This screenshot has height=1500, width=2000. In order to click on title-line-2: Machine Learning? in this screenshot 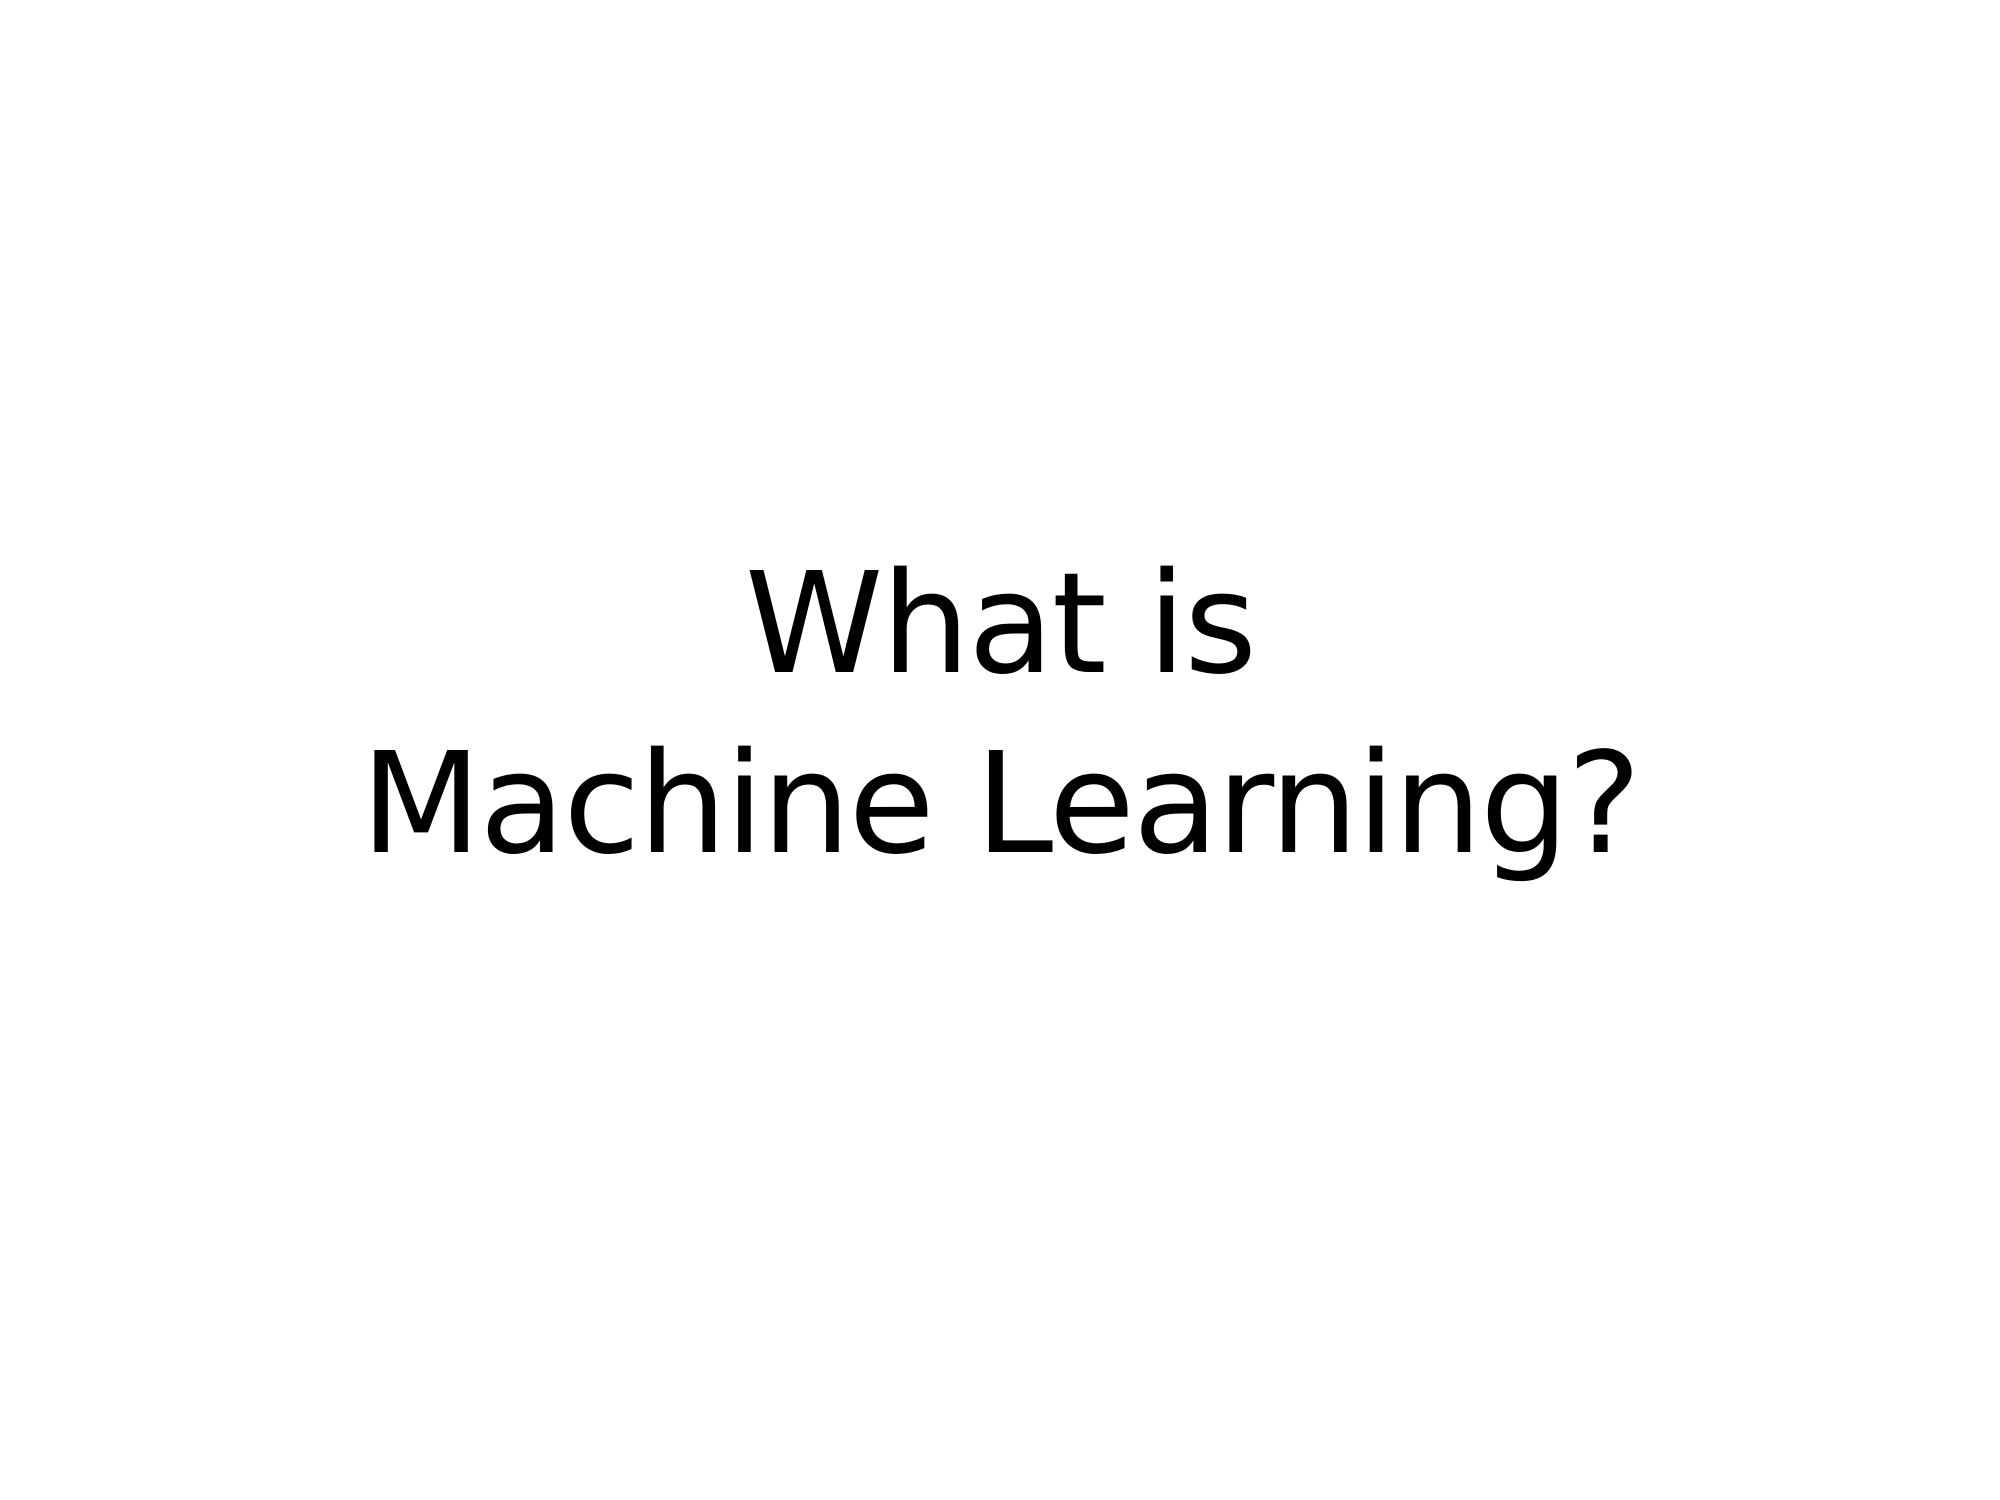, I will do `click(1001, 804)`.